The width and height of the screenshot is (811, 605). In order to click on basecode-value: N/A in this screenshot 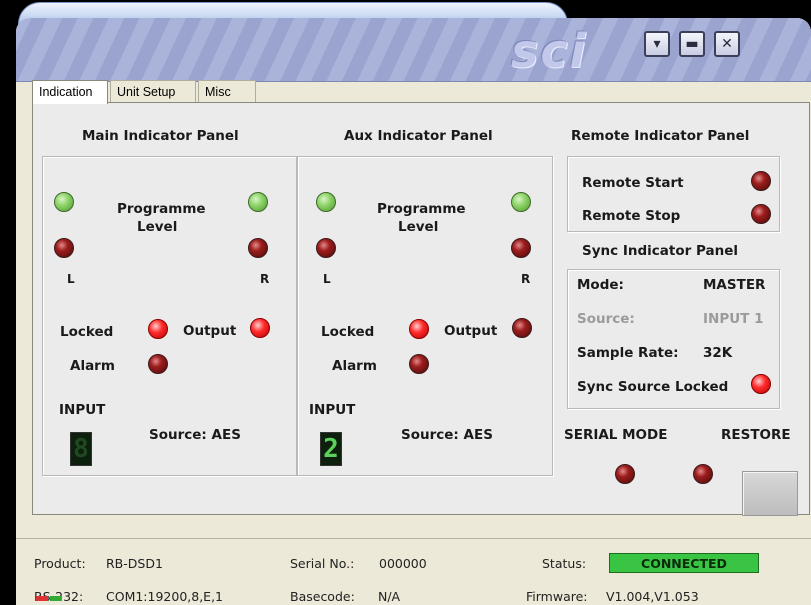, I will do `click(389, 596)`.